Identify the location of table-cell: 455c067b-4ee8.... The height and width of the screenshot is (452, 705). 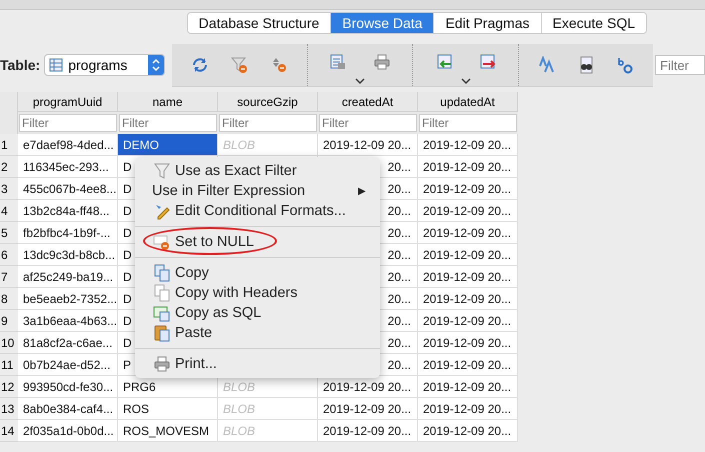
(69, 189).